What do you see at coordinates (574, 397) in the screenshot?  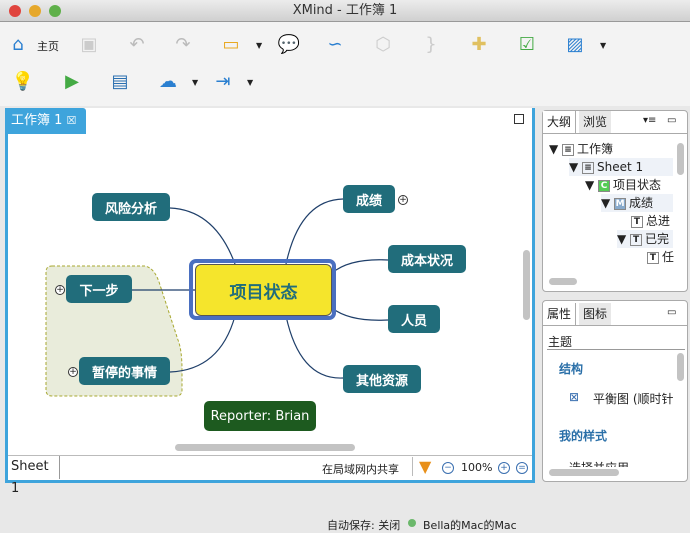 I see `structure-icon: ⊠` at bounding box center [574, 397].